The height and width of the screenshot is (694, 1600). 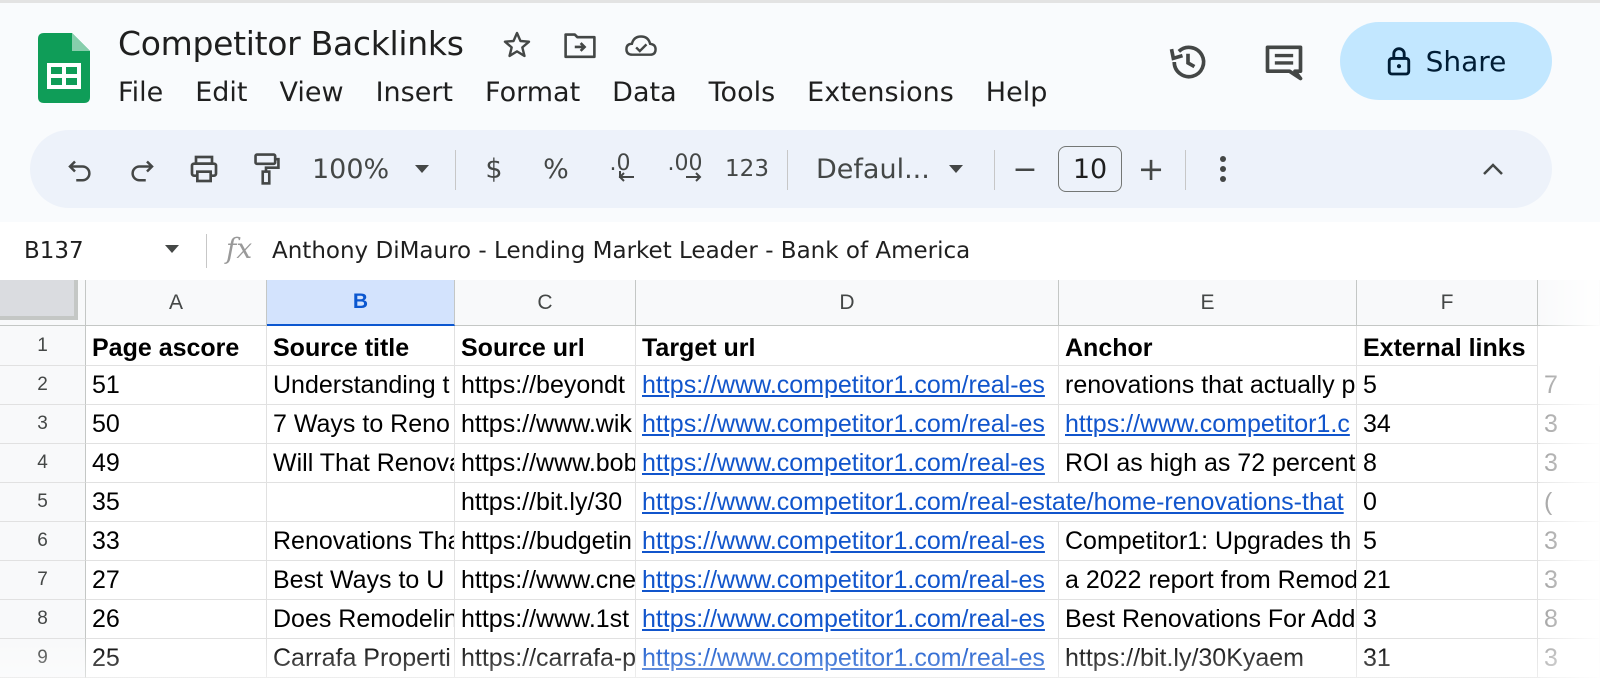 What do you see at coordinates (847, 424) in the screenshot?
I see `cell-d3: https://www.competitor1.com/real-es` at bounding box center [847, 424].